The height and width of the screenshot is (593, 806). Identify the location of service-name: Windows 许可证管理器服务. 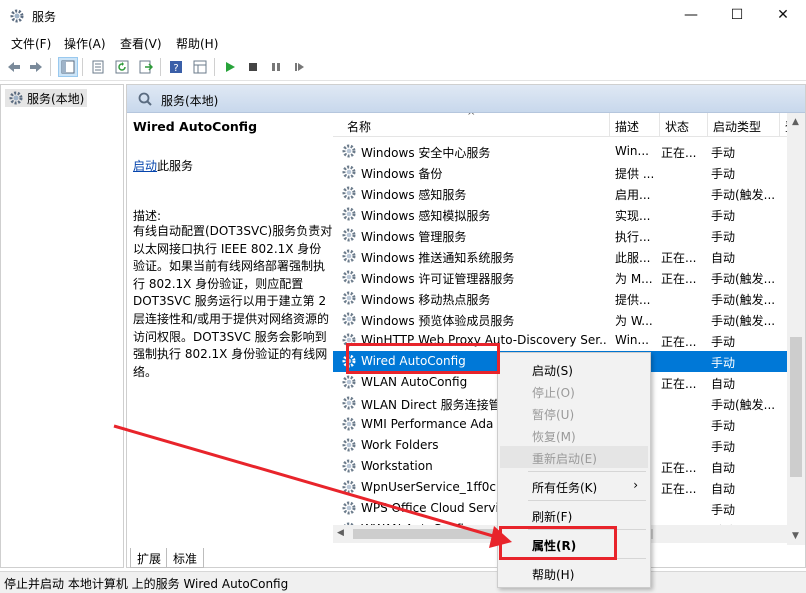
(438, 279).